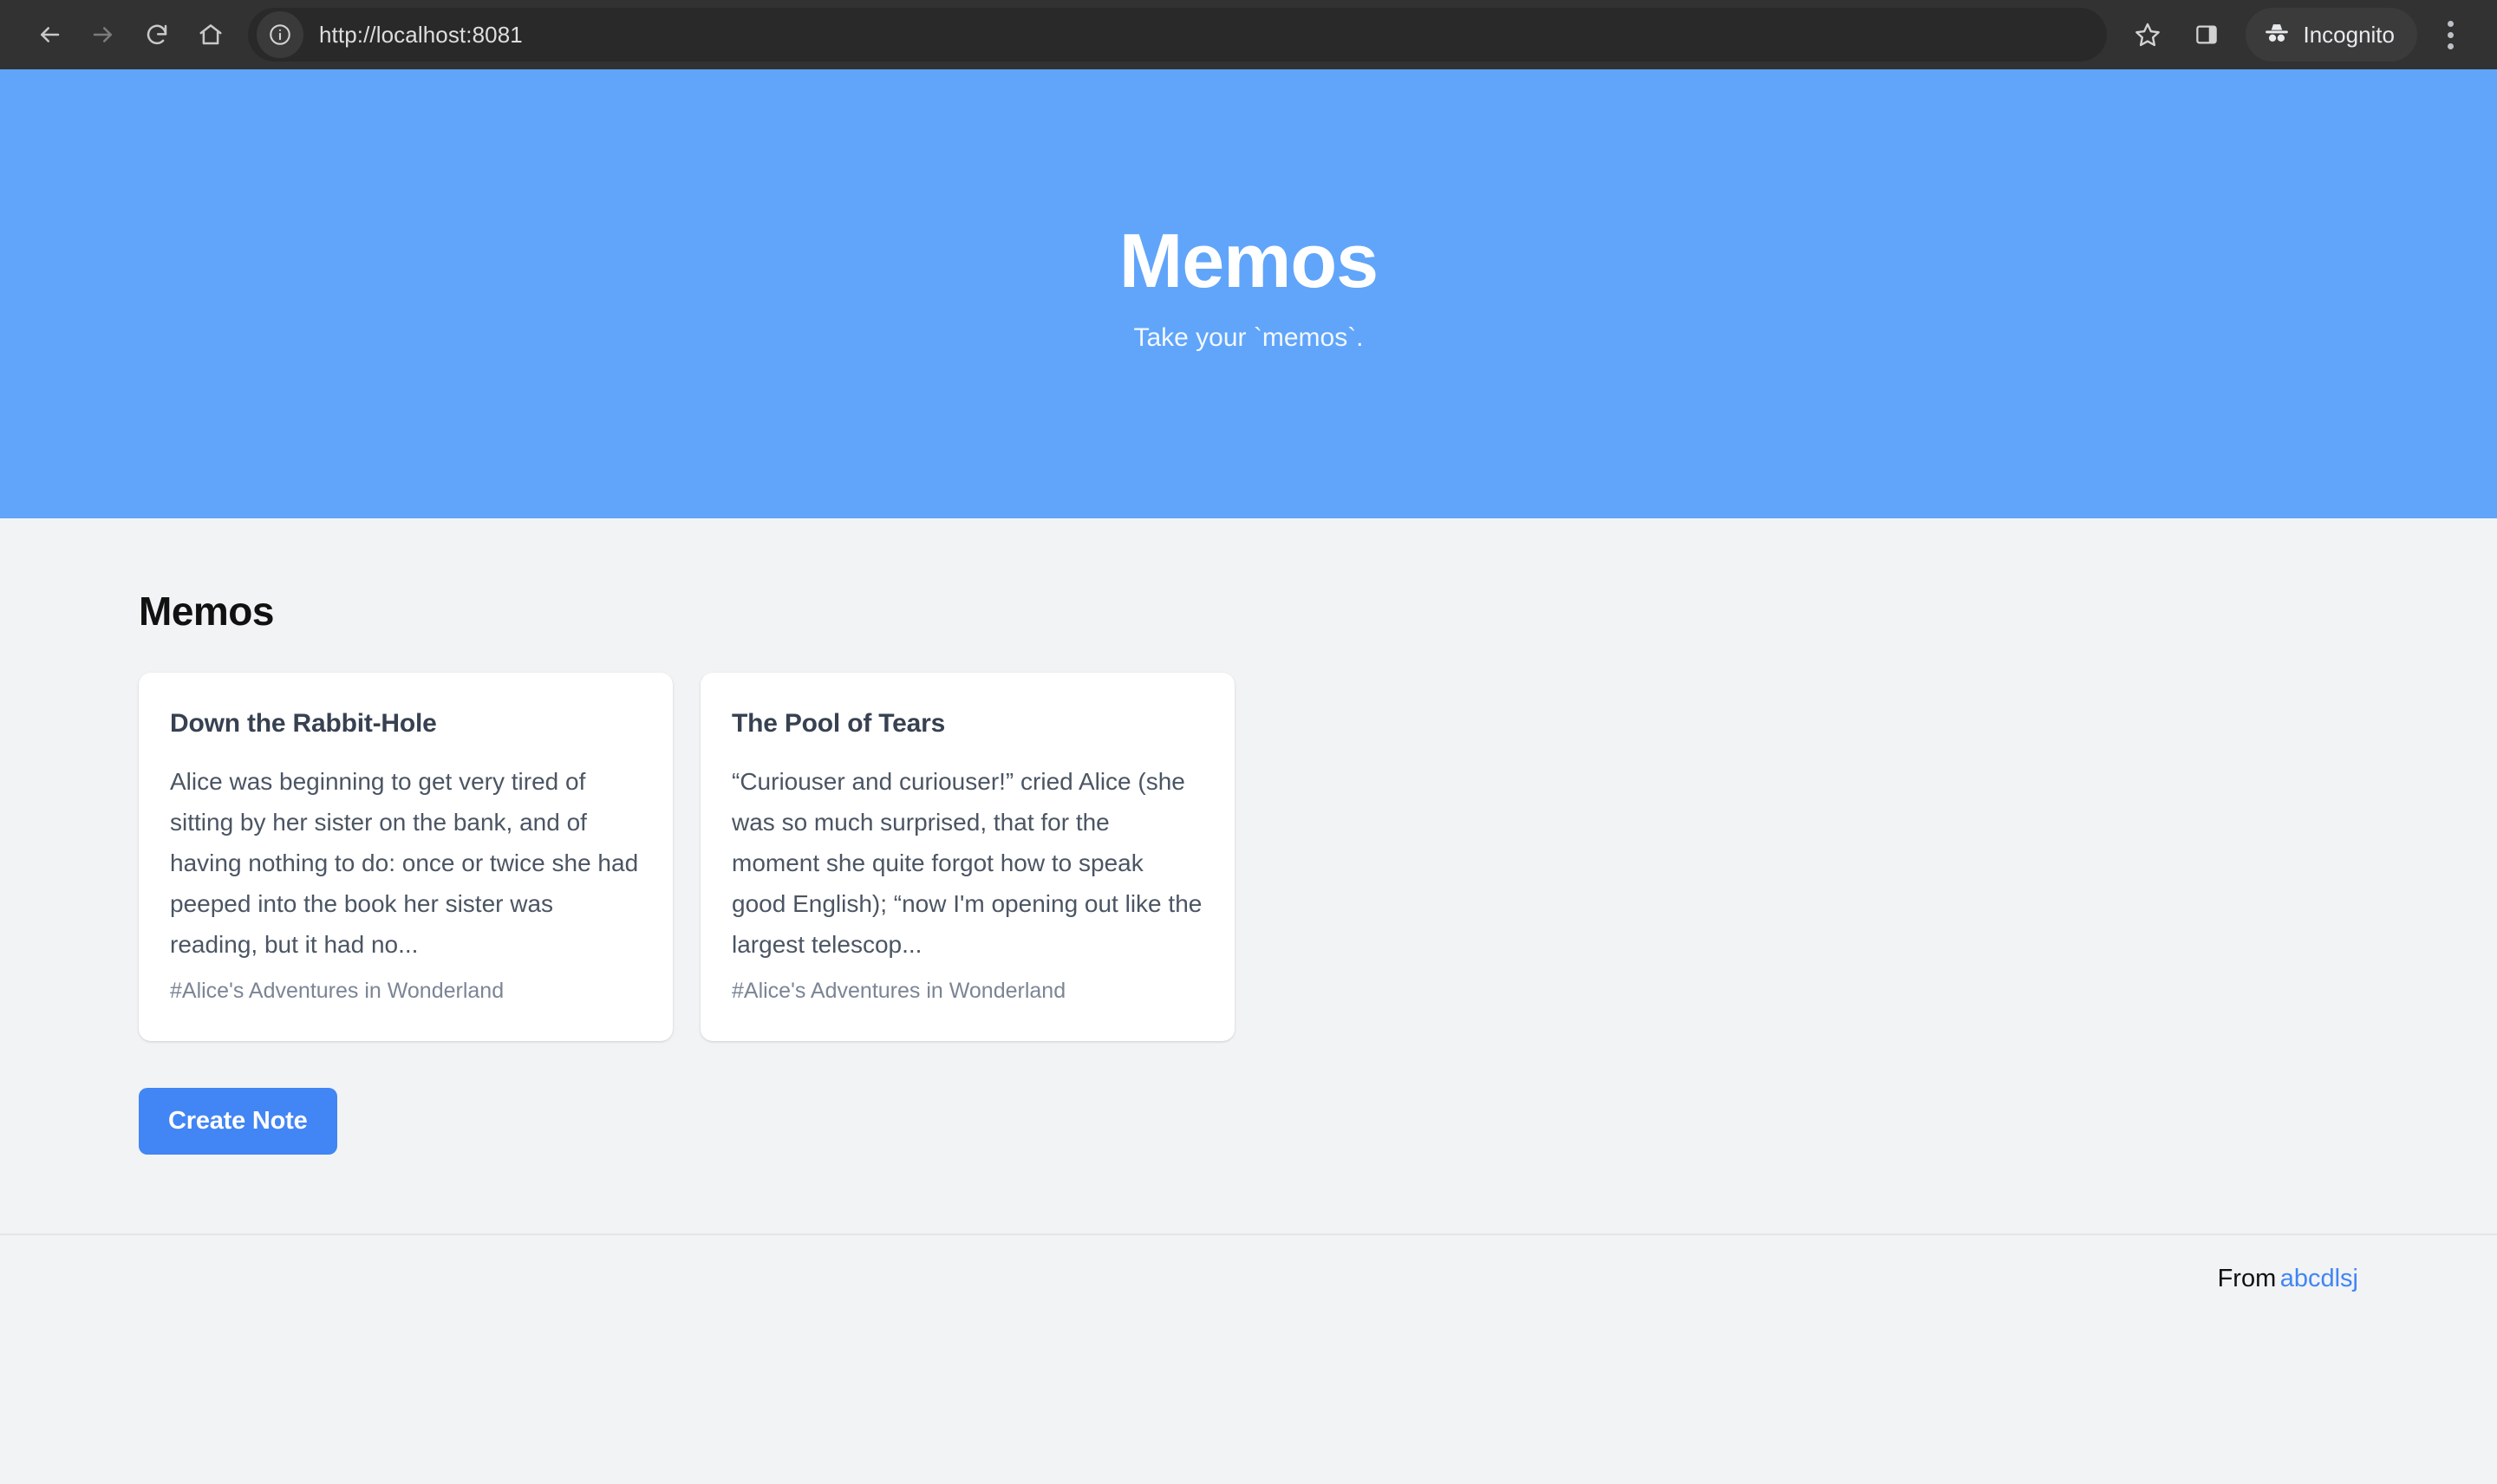  I want to click on incognito-icon, so click(2277, 35).